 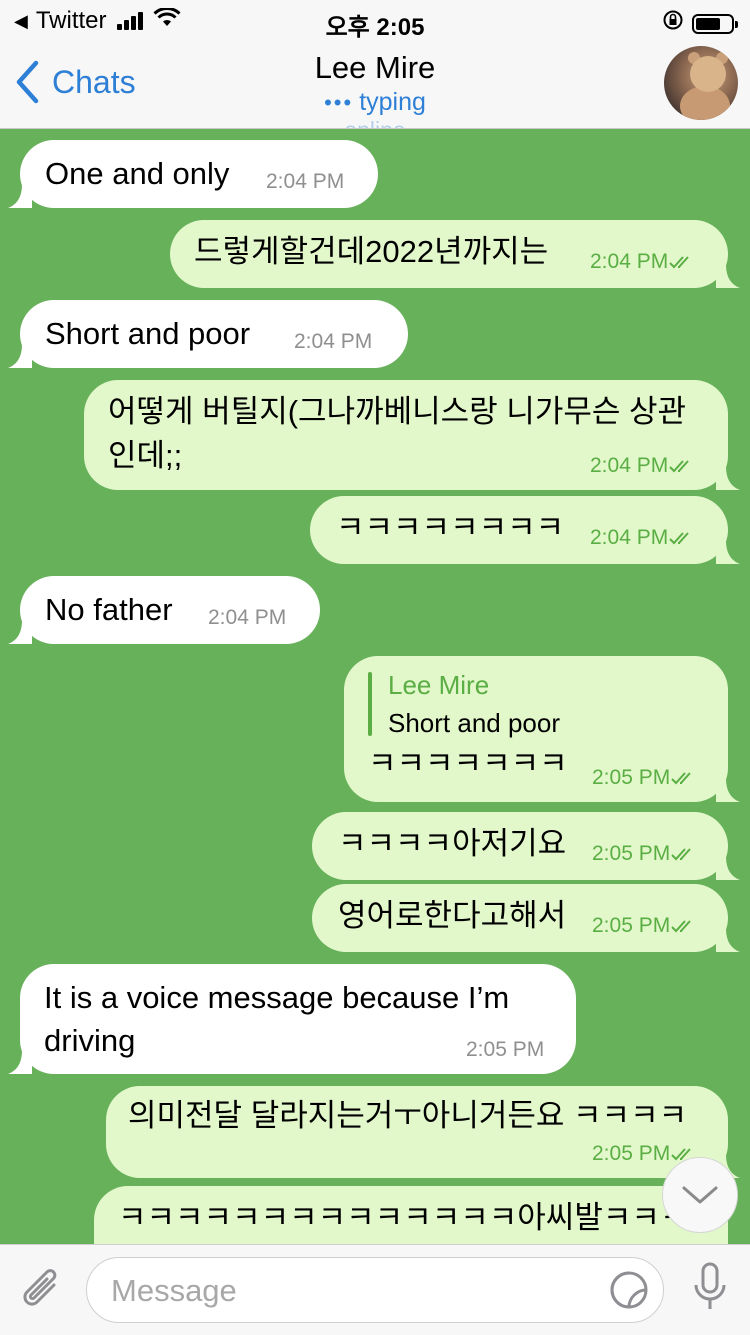 I want to click on typing-dots-icon: •••, so click(x=339, y=102).